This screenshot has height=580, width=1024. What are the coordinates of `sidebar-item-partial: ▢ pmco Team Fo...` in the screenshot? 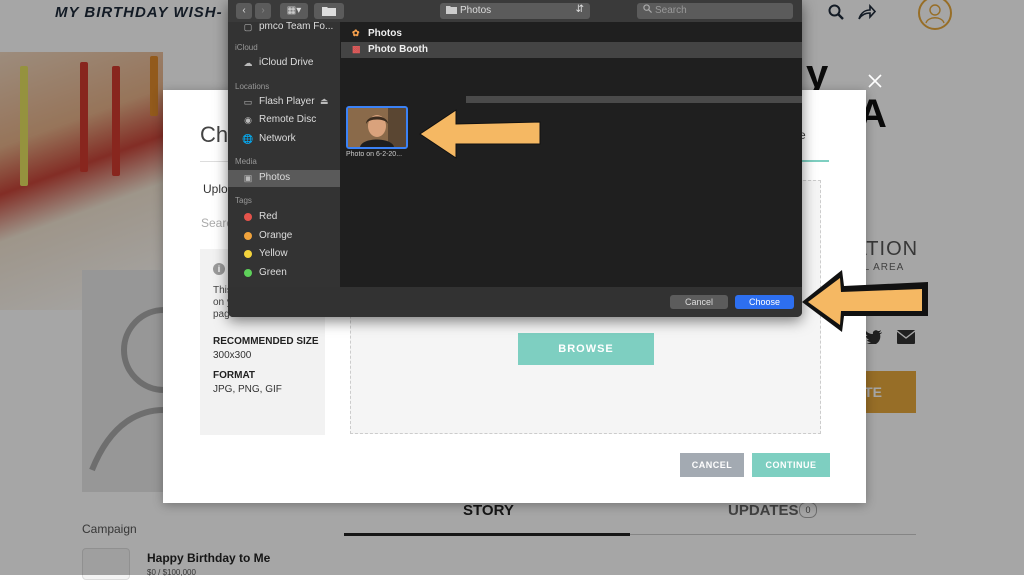 It's located at (284, 27).